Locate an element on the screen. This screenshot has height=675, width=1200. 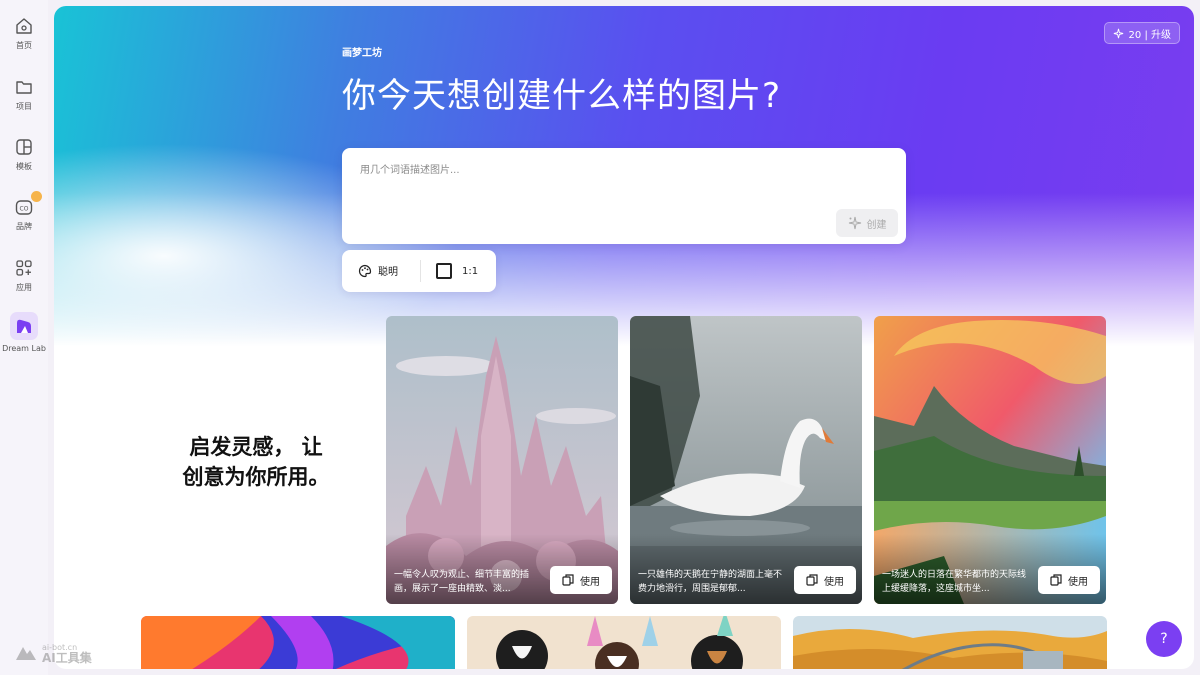
sidebar-item-label: 模板 is located at coordinates (24, 166).